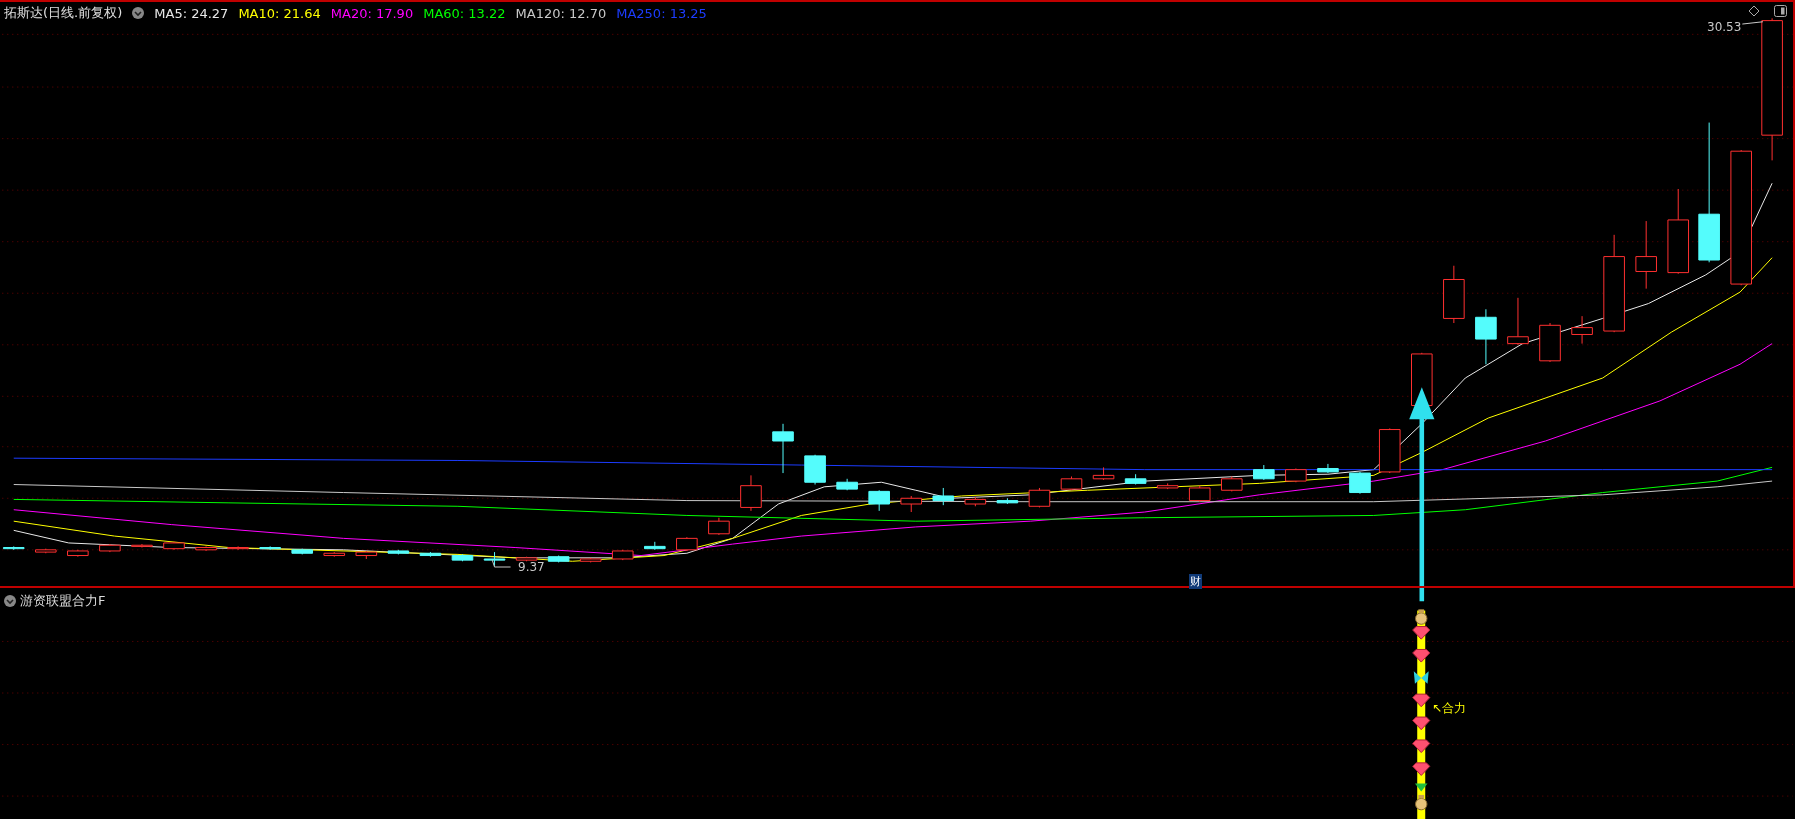 This screenshot has width=1795, height=819. I want to click on ma-legend-item: MA20: 17.90, so click(372, 13).